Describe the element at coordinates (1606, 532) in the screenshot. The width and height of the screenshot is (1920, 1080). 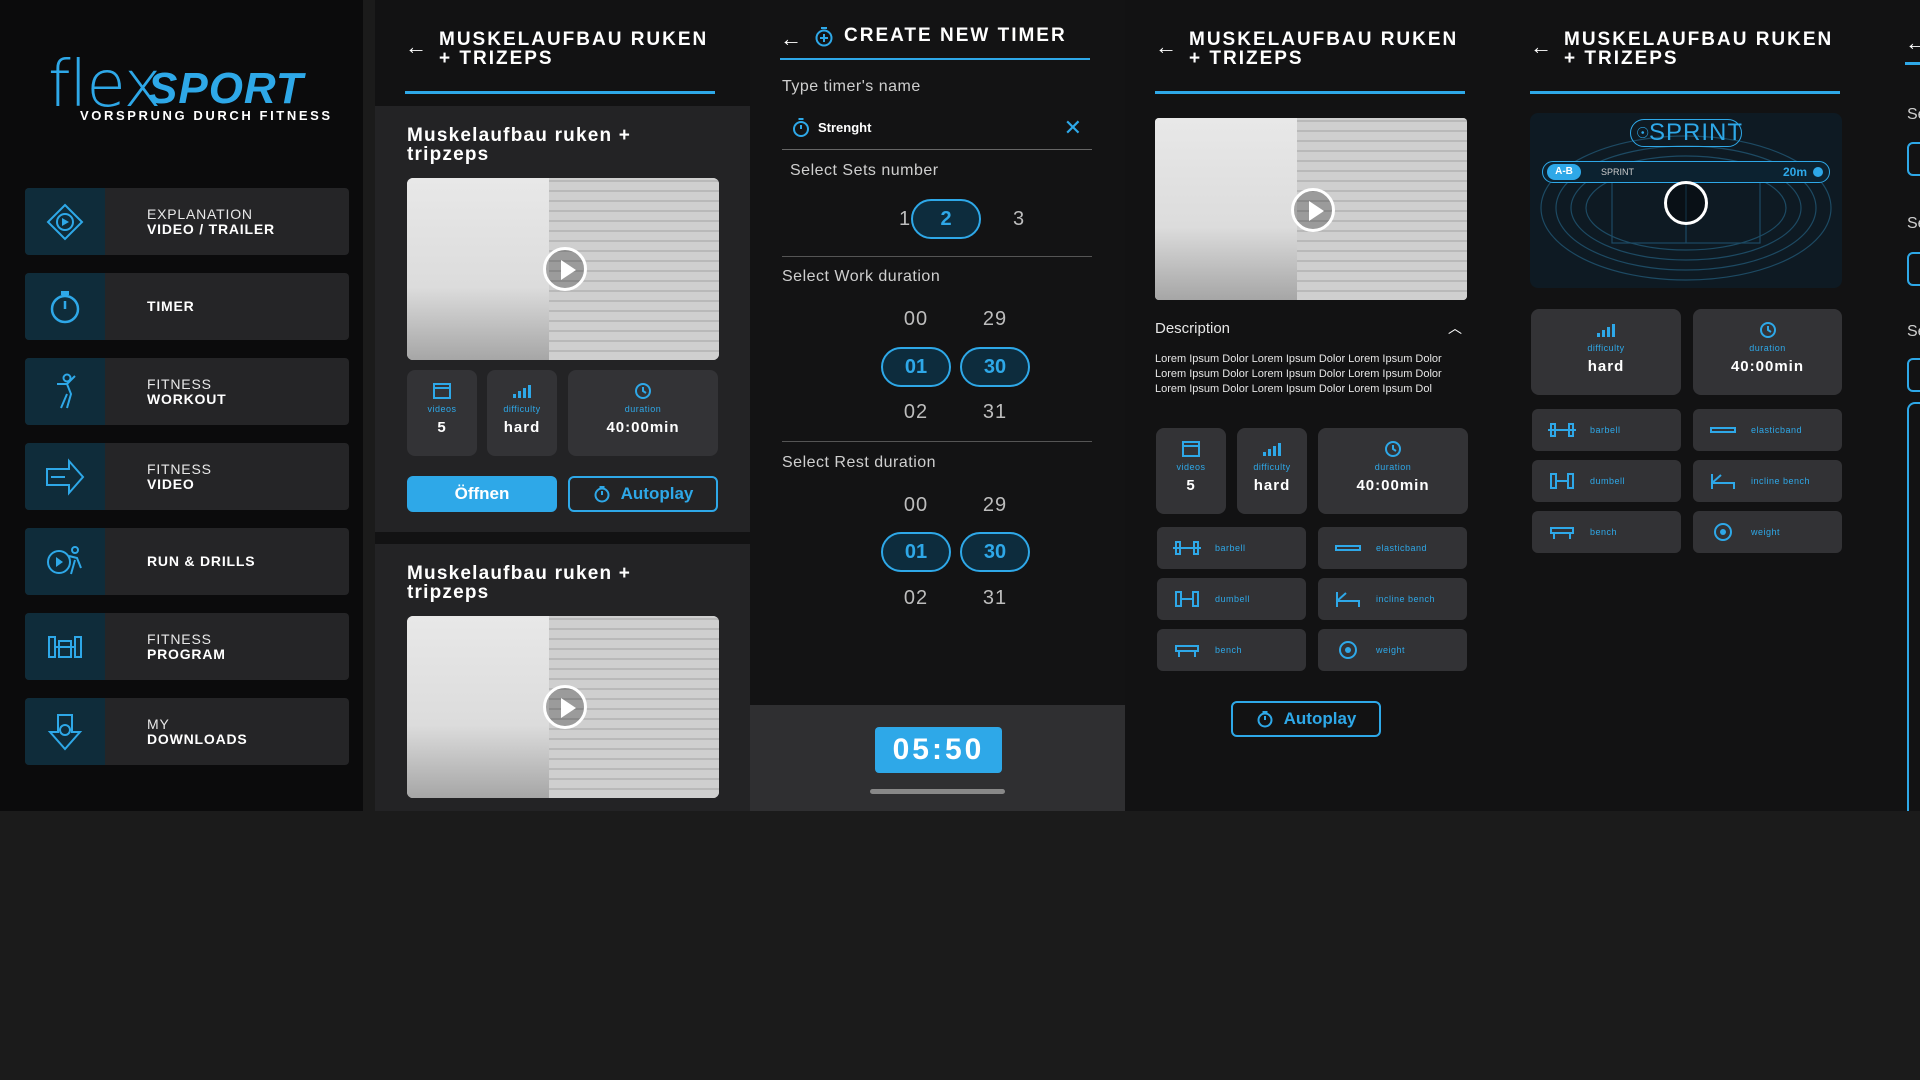
I see `equipment-bench: bench` at that location.